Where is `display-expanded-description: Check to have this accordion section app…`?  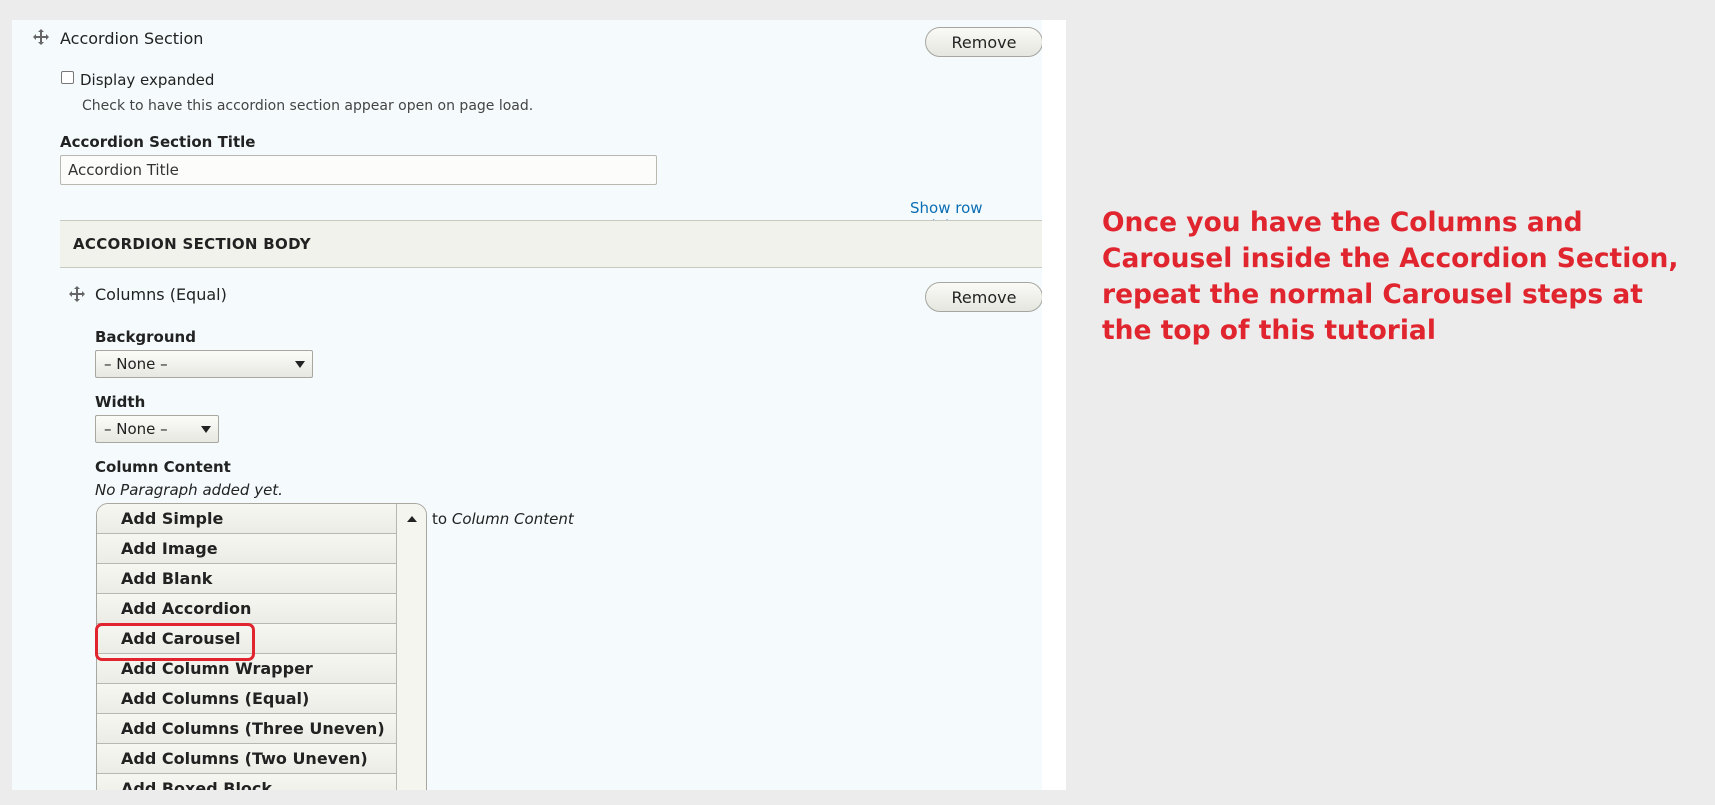
display-expanded-description: Check to have this accordion section app… is located at coordinates (308, 106).